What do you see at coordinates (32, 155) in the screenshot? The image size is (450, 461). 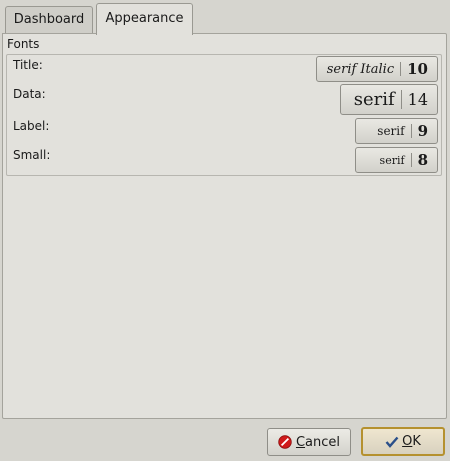 I see `small-font-label: Small:` at bounding box center [32, 155].